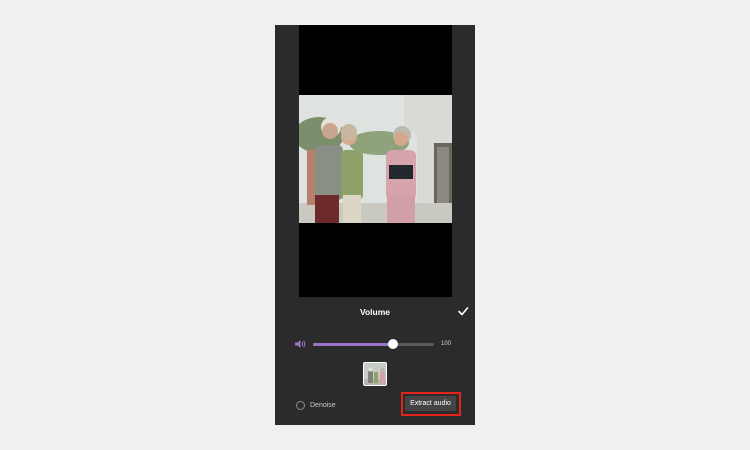 The height and width of the screenshot is (450, 750). I want to click on extract-audio-highlight: Extract audio, so click(431, 404).